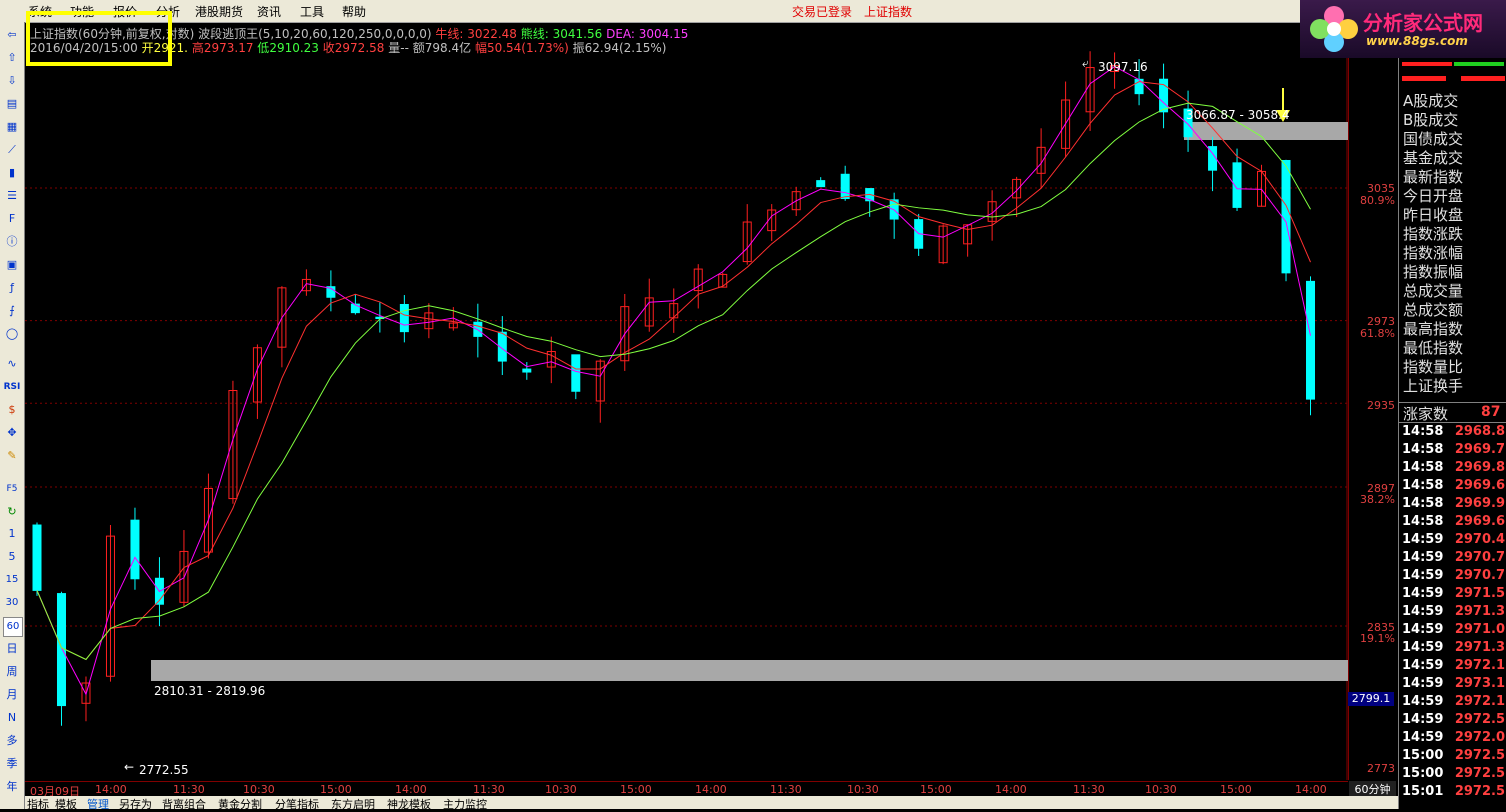 This screenshot has height=812, width=1506. Describe the element at coordinates (409, 804) in the screenshot. I see `tab-shenlong: 神龙模板` at that location.